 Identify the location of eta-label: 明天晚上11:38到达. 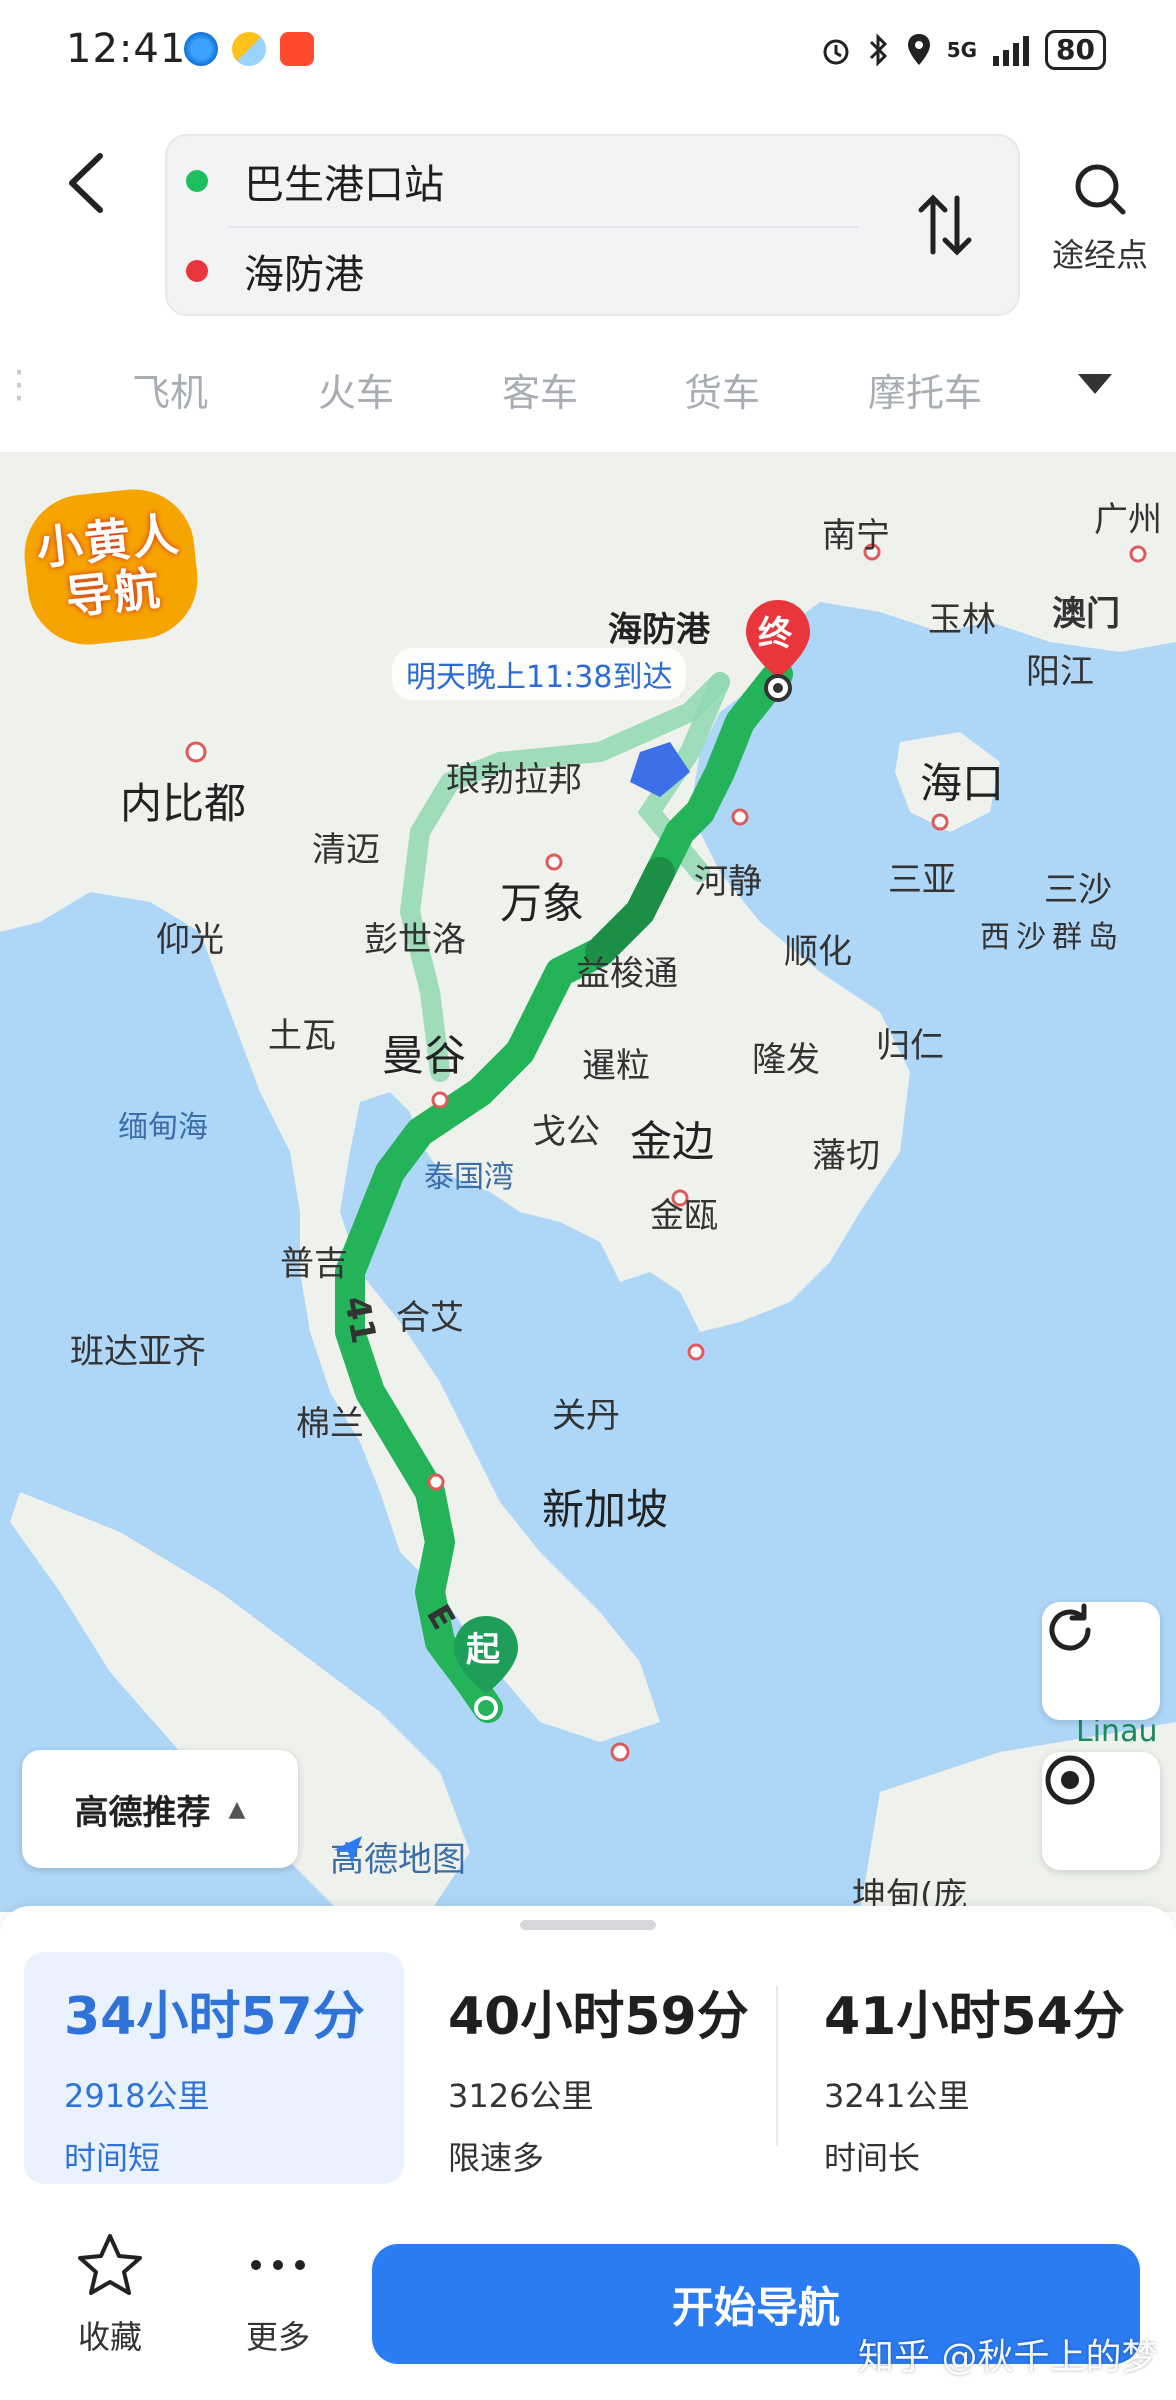
(539, 674).